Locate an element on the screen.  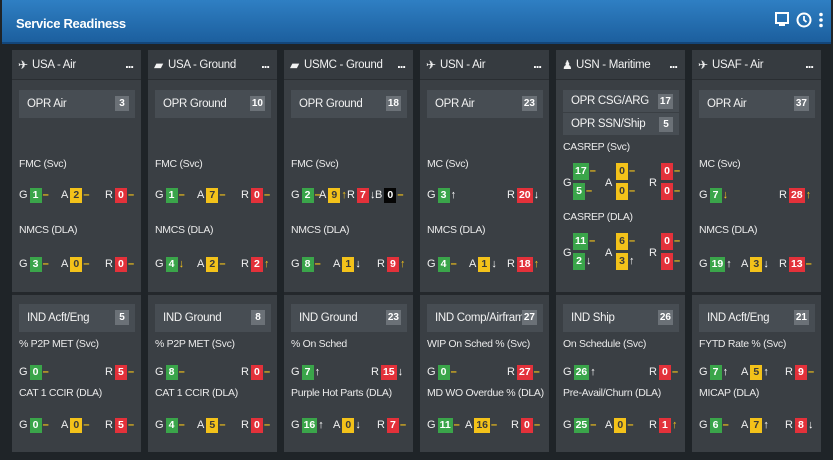
opr-header-secondary: OPR SSN/Ship 5 is located at coordinates (621, 124).